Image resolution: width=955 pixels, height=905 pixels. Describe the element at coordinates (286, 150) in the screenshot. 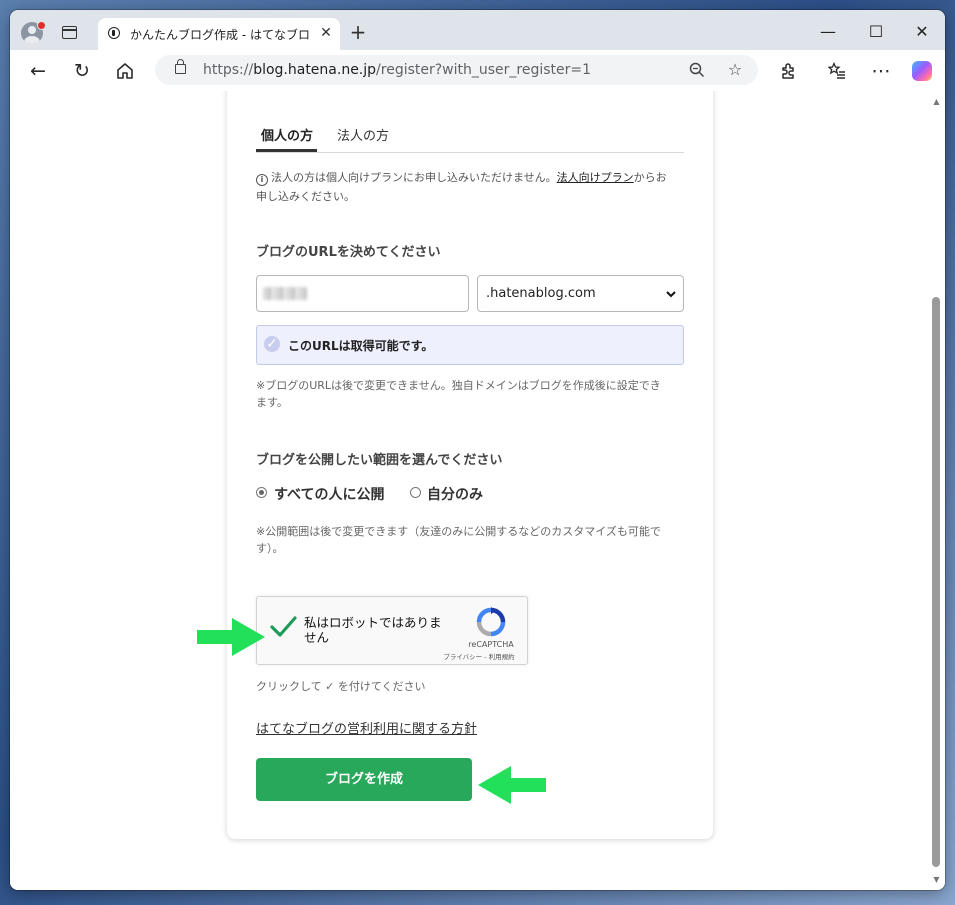

I see `active-tab-indicator` at that location.